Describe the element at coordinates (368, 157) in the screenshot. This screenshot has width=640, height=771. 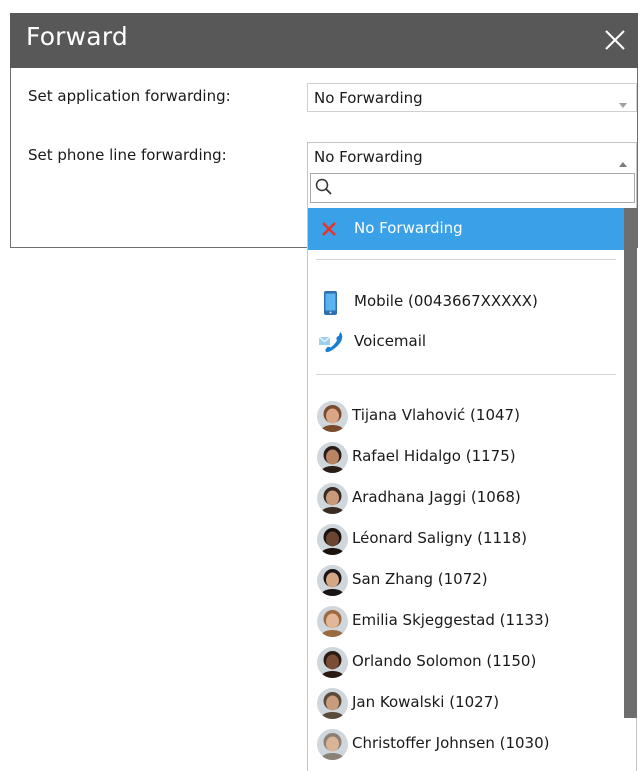
I see `phone-line-forwarding-value: No Forwarding` at that location.